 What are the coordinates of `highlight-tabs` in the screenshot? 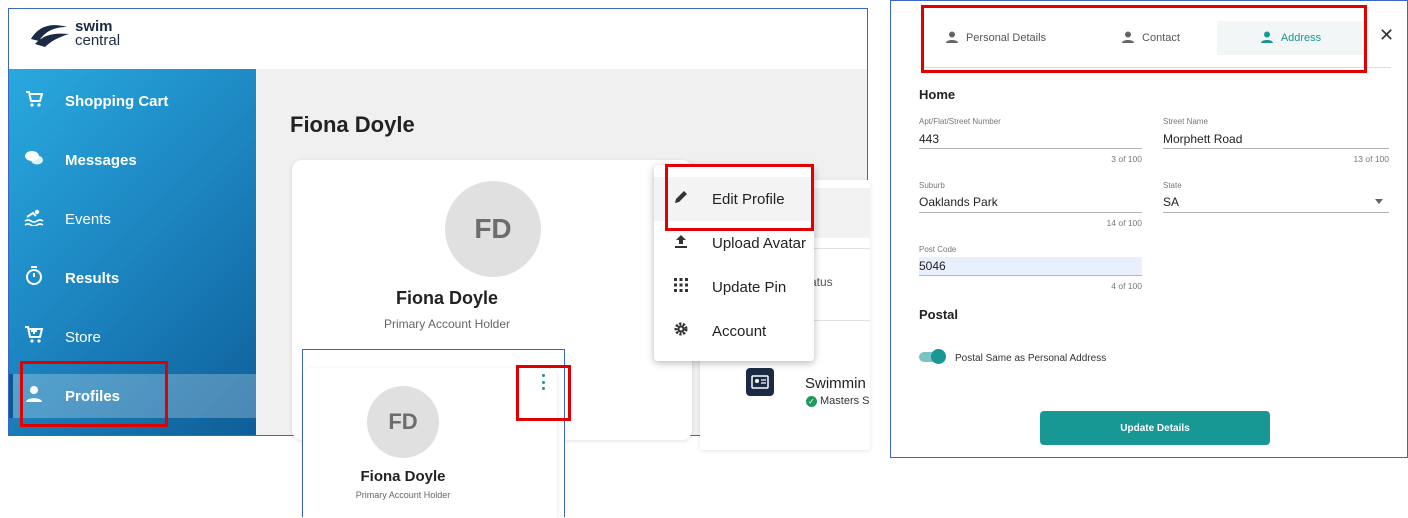 It's located at (1144, 39).